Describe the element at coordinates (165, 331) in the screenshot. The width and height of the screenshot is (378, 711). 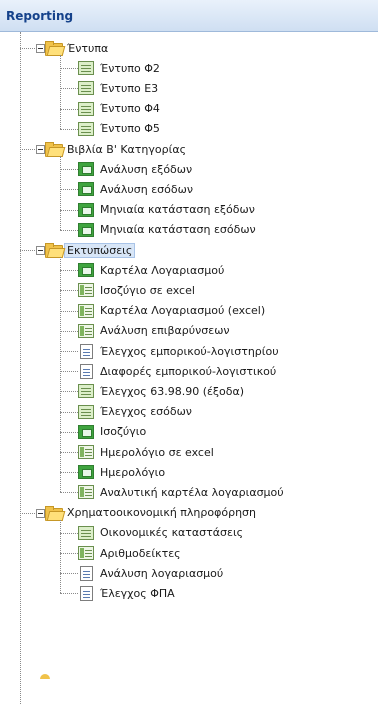
I see `tree-item-label: Ανάλυση επιβαρύνσεων` at that location.